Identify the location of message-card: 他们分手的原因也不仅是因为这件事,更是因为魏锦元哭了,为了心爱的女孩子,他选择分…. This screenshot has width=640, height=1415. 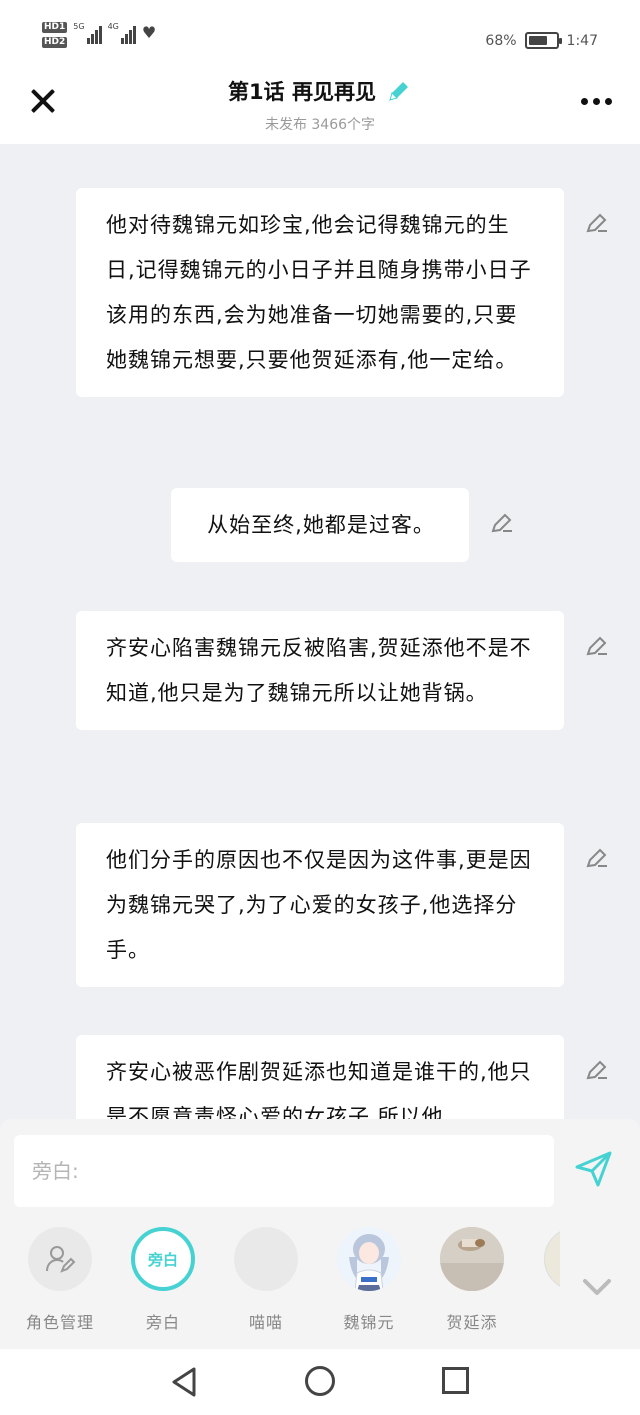
(320, 905).